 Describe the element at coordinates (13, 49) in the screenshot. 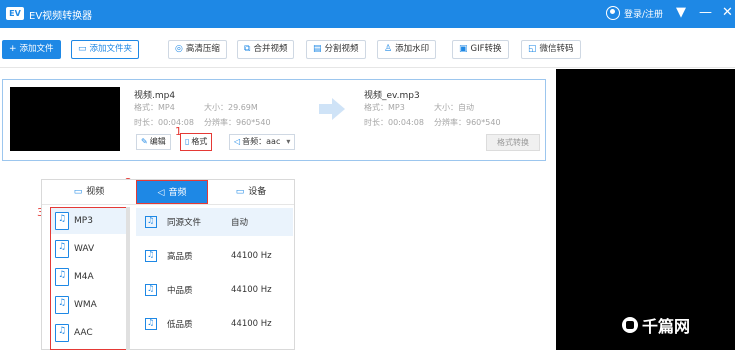

I see `plus-icon: +` at that location.